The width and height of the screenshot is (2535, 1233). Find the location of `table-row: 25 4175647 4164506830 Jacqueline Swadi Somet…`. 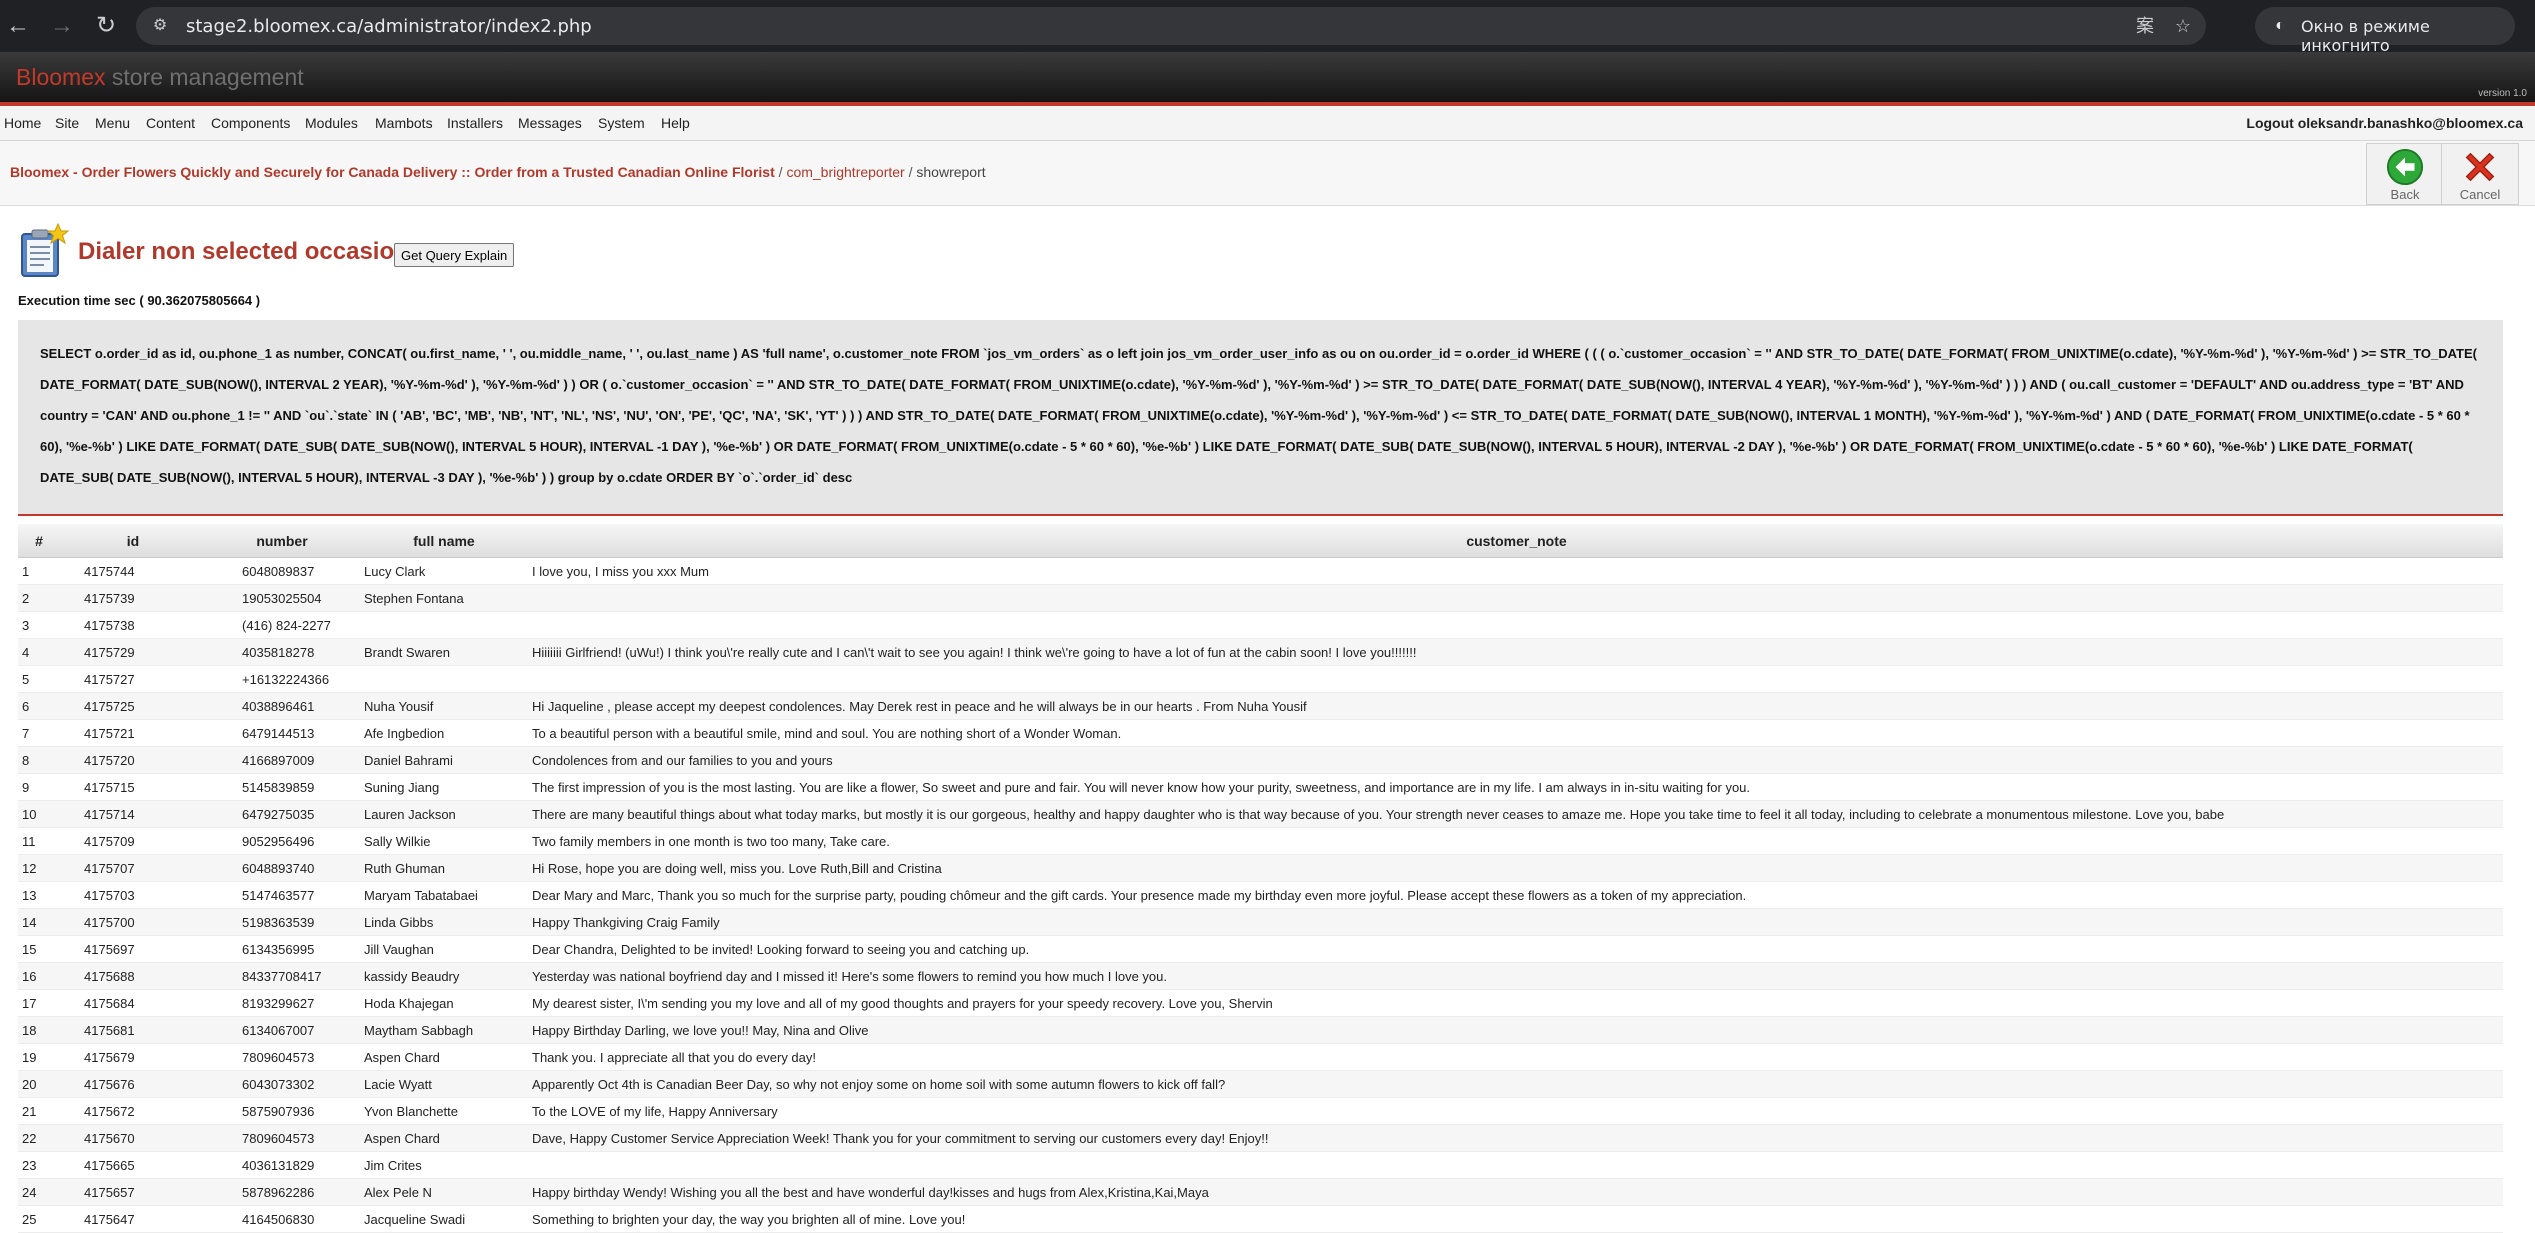

table-row: 25 4175647 4164506830 Jacqueline Swadi Somet… is located at coordinates (1260, 1219).